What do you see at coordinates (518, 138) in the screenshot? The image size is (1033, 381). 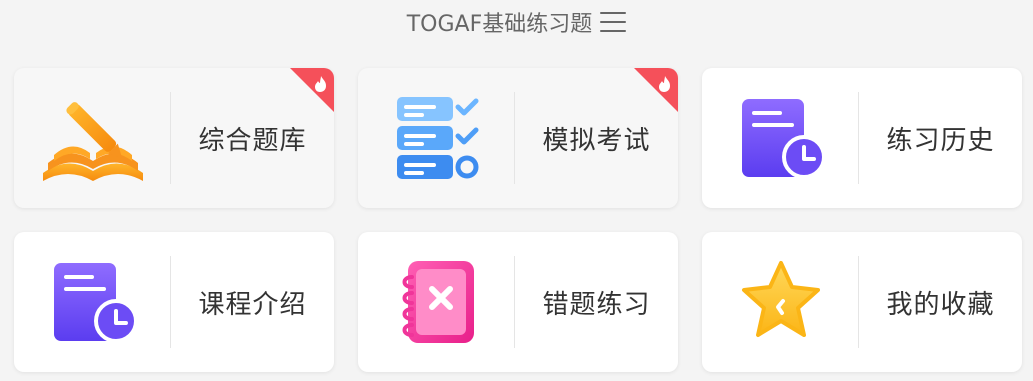 I see `card-mock-exam: 模拟考试` at bounding box center [518, 138].